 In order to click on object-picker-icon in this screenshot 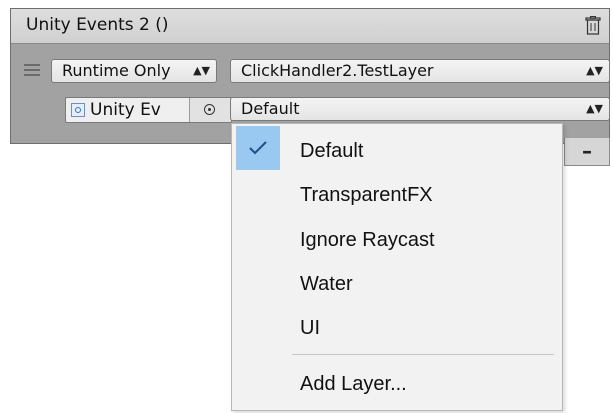, I will do `click(210, 110)`.